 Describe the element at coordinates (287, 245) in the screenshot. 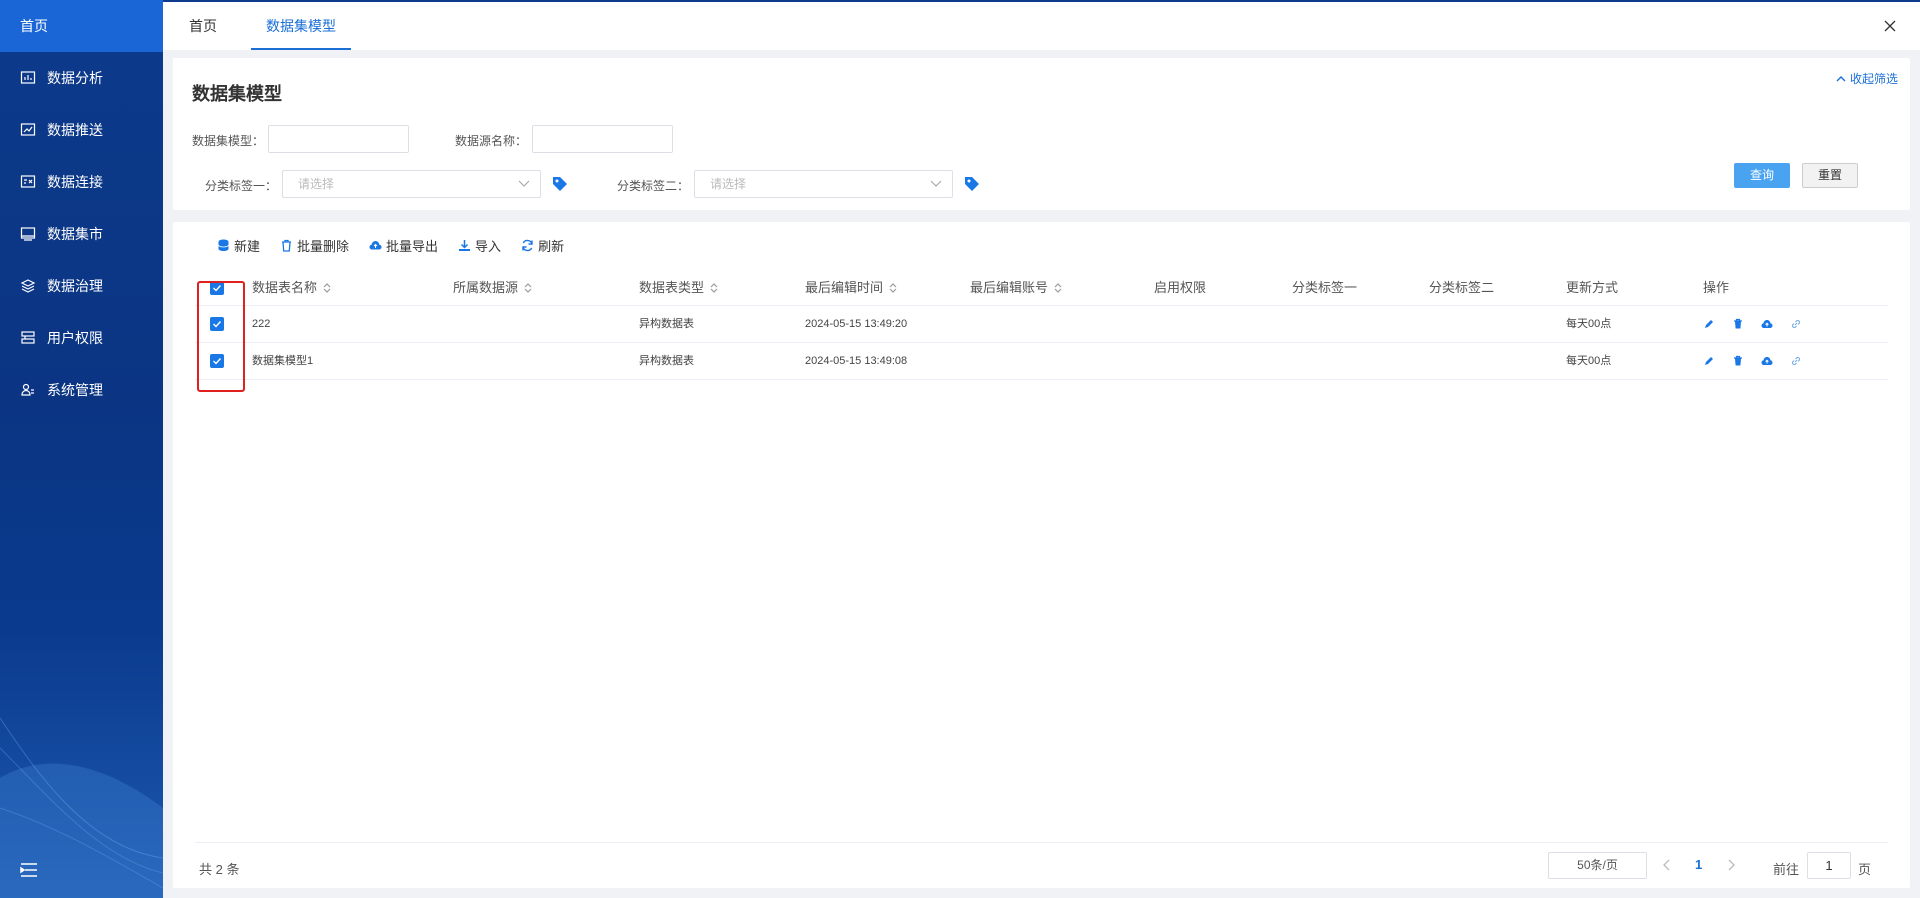

I see `trash-icon` at that location.